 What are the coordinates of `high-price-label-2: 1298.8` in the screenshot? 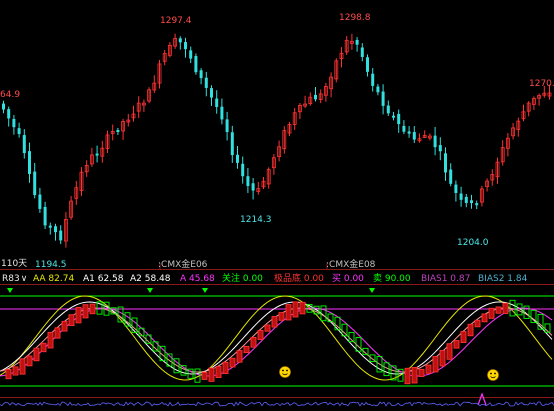 It's located at (355, 18).